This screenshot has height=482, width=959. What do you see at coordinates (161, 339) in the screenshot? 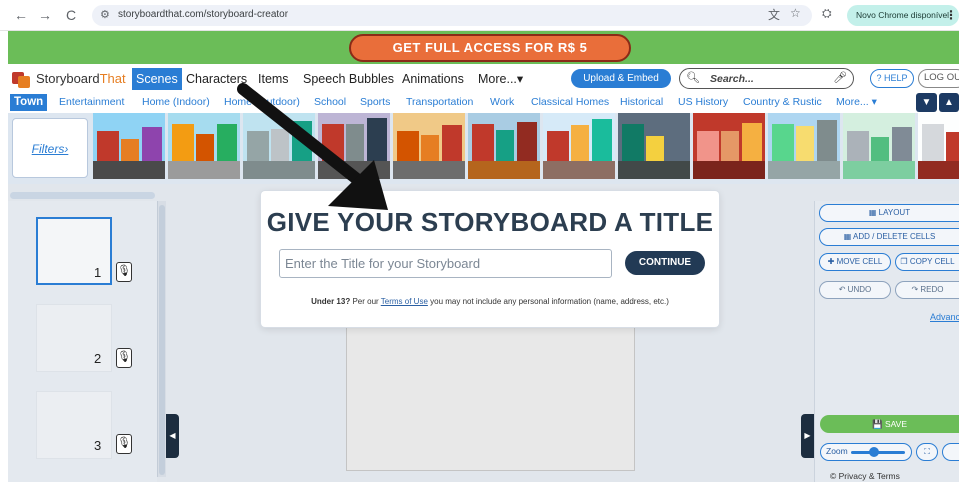
I see `cell-panel-scrollbar` at bounding box center [161, 339].